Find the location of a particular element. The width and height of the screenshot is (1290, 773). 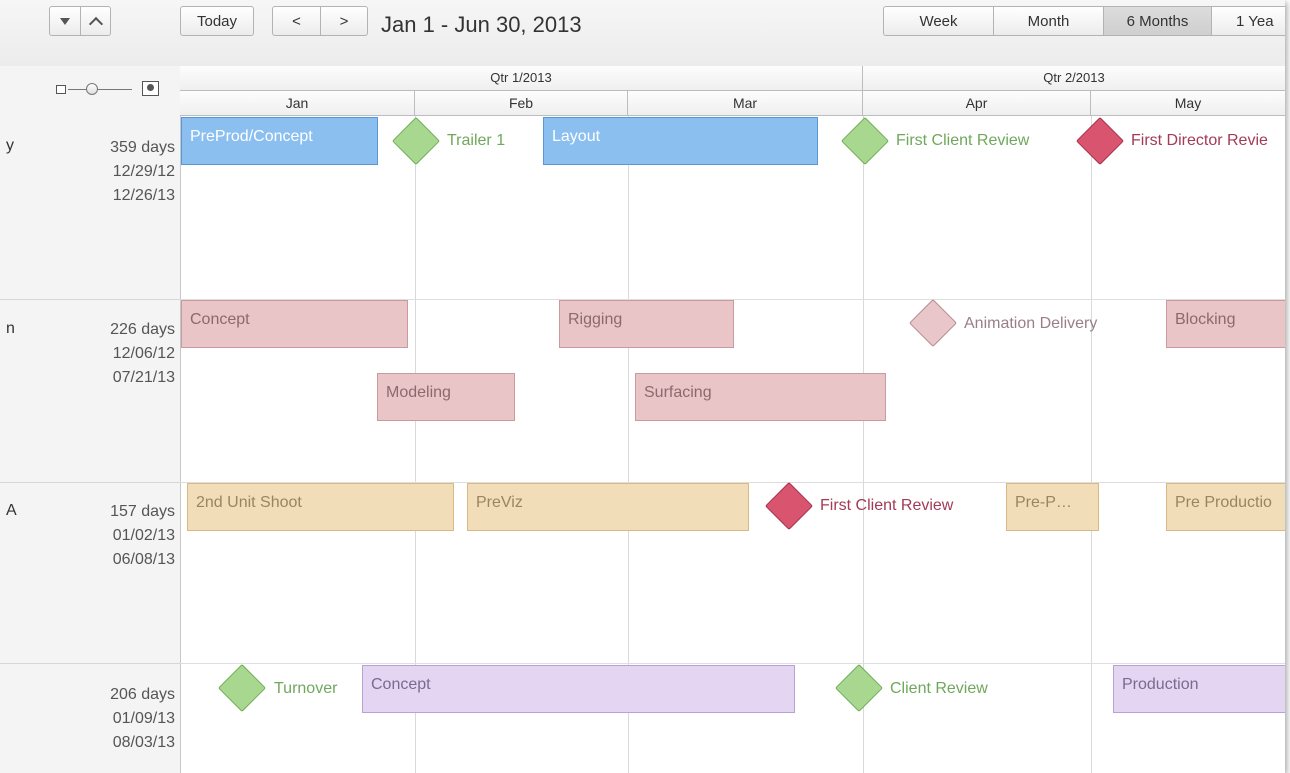

month-header-mar: Mar is located at coordinates (745, 103).